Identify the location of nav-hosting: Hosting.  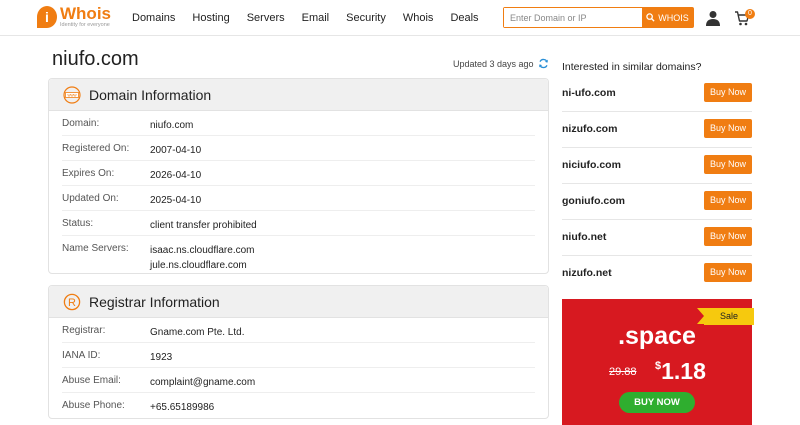
(210, 18).